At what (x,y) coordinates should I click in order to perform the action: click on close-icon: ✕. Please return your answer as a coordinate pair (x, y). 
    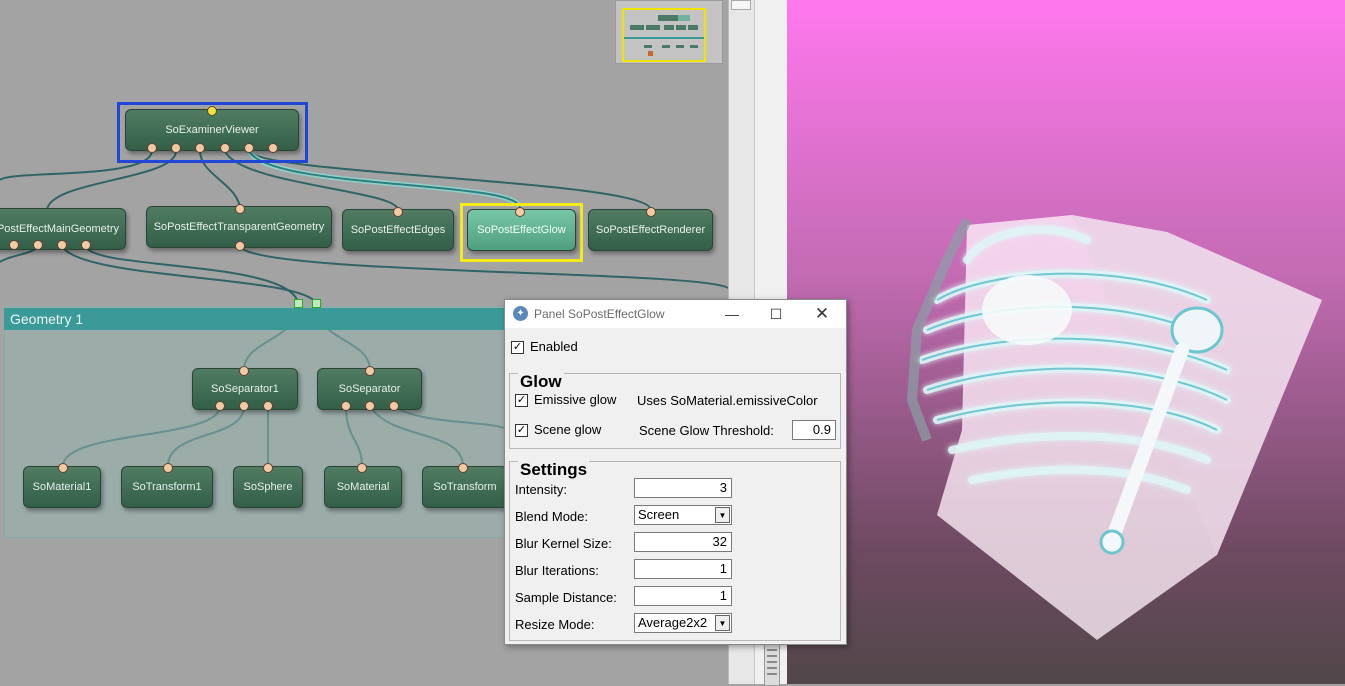
    Looking at the image, I should click on (822, 314).